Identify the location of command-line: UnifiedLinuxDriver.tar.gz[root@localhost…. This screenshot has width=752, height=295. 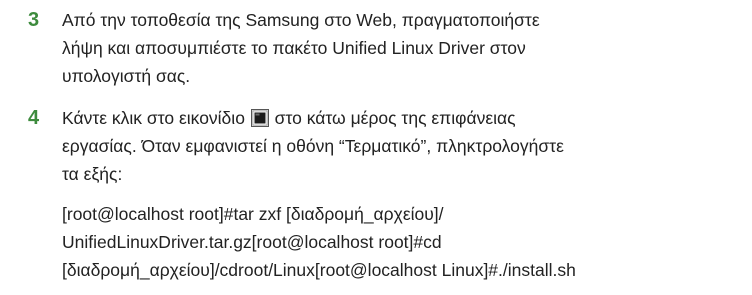
(252, 242).